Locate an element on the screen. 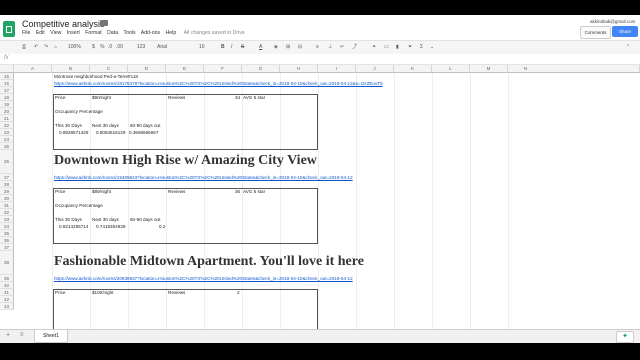 This screenshot has height=360, width=640. share-button: Share is located at coordinates (625, 31).